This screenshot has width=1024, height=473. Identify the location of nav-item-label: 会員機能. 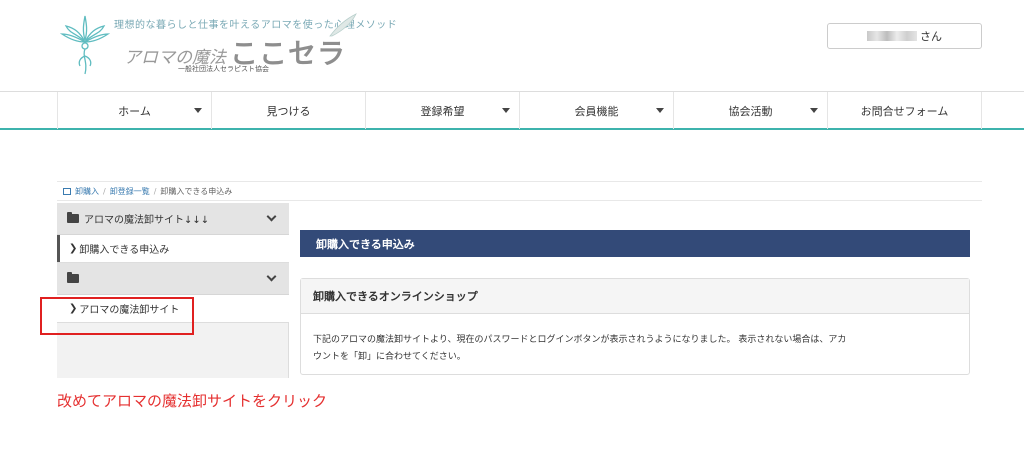
(596, 111).